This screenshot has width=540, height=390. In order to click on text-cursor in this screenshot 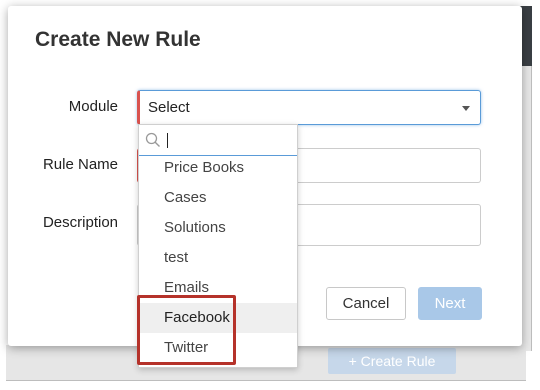, I will do `click(167, 140)`.